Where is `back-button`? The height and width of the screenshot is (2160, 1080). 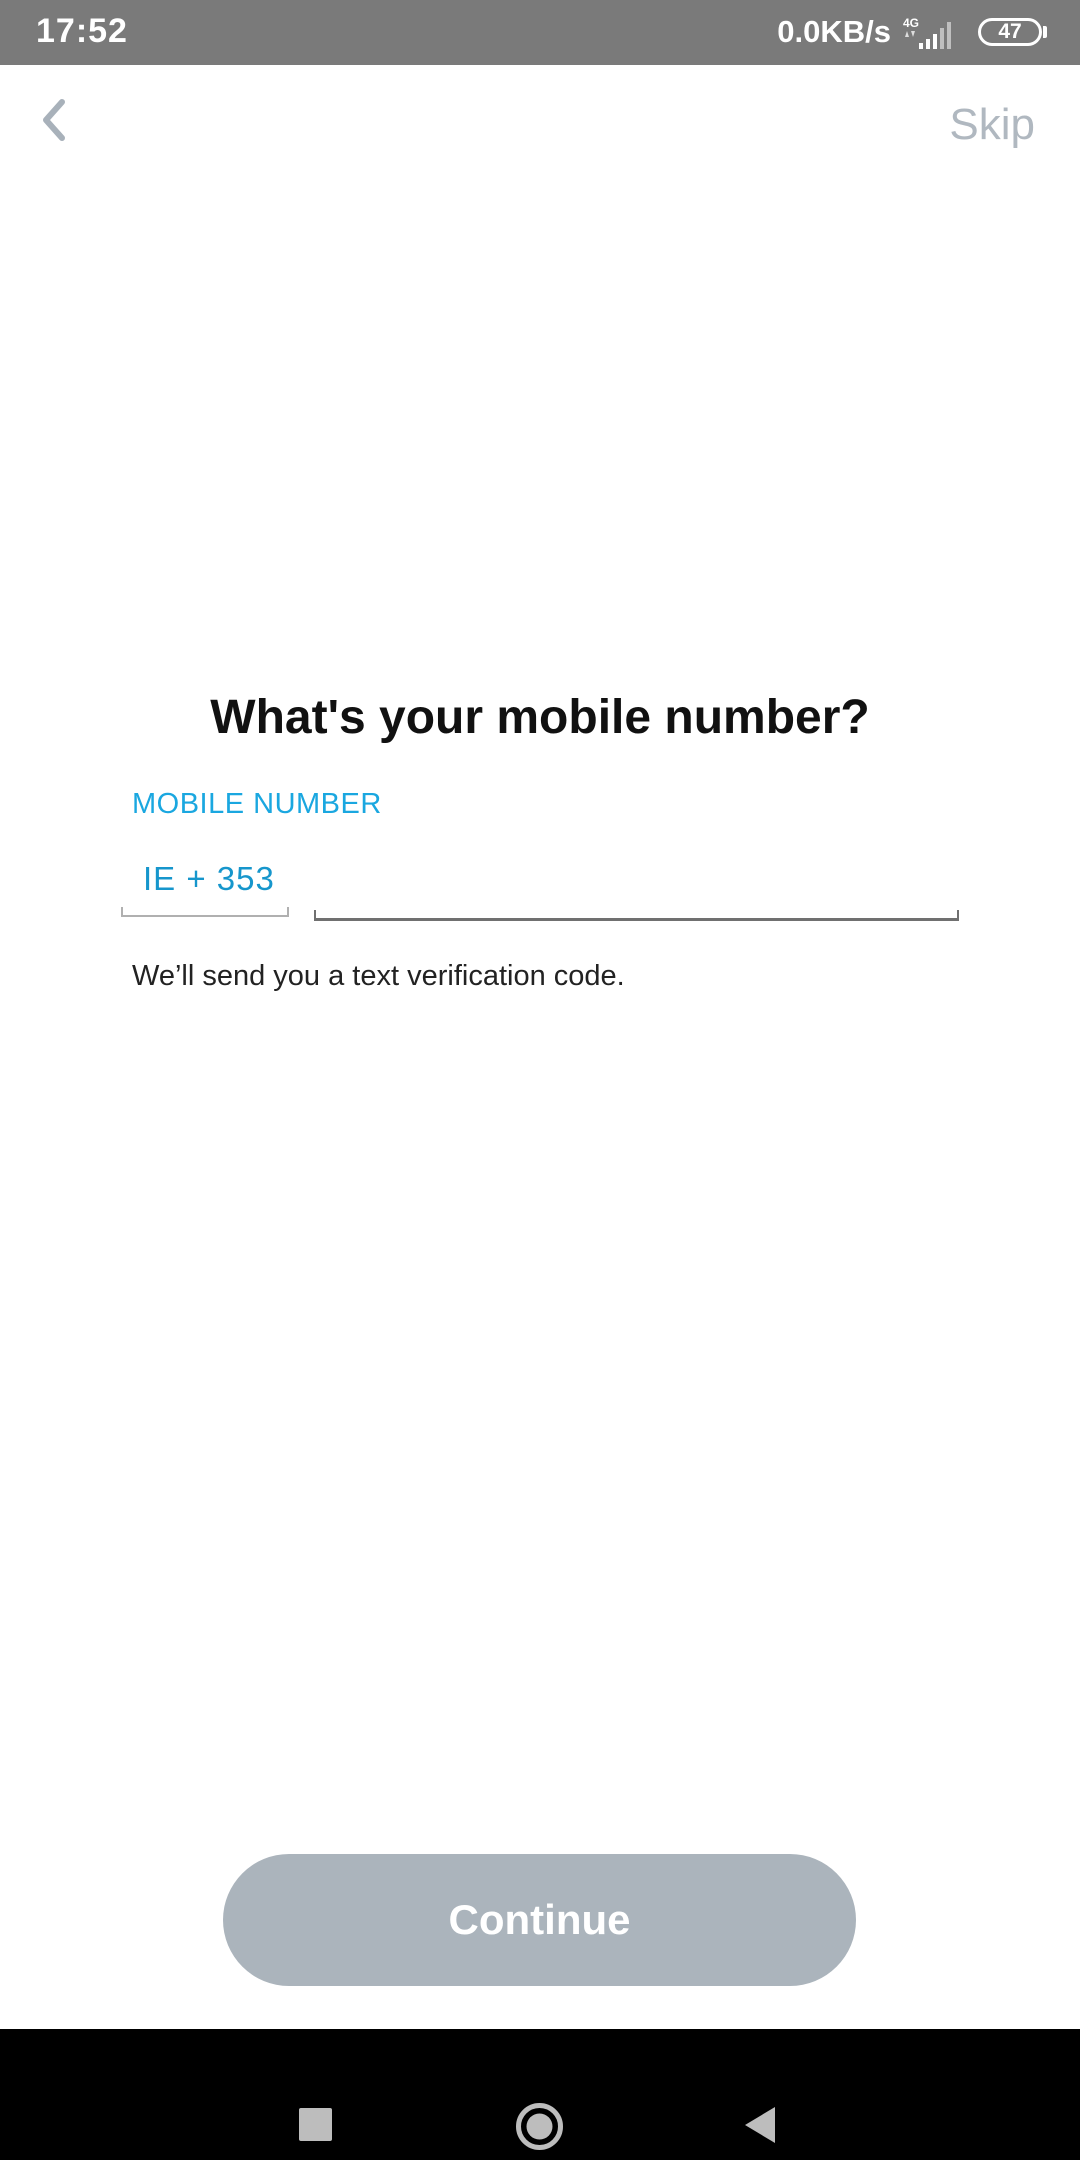
back-button is located at coordinates (56, 120).